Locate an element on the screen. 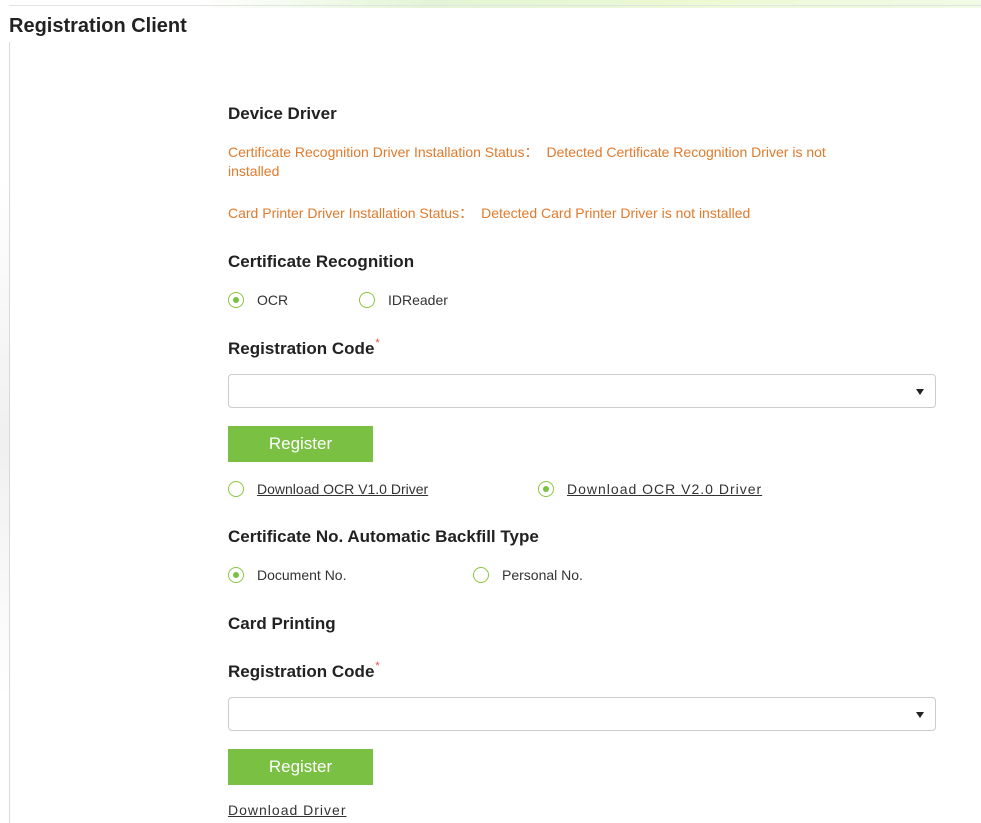 The height and width of the screenshot is (823, 981). register-button: Register is located at coordinates (300, 444).